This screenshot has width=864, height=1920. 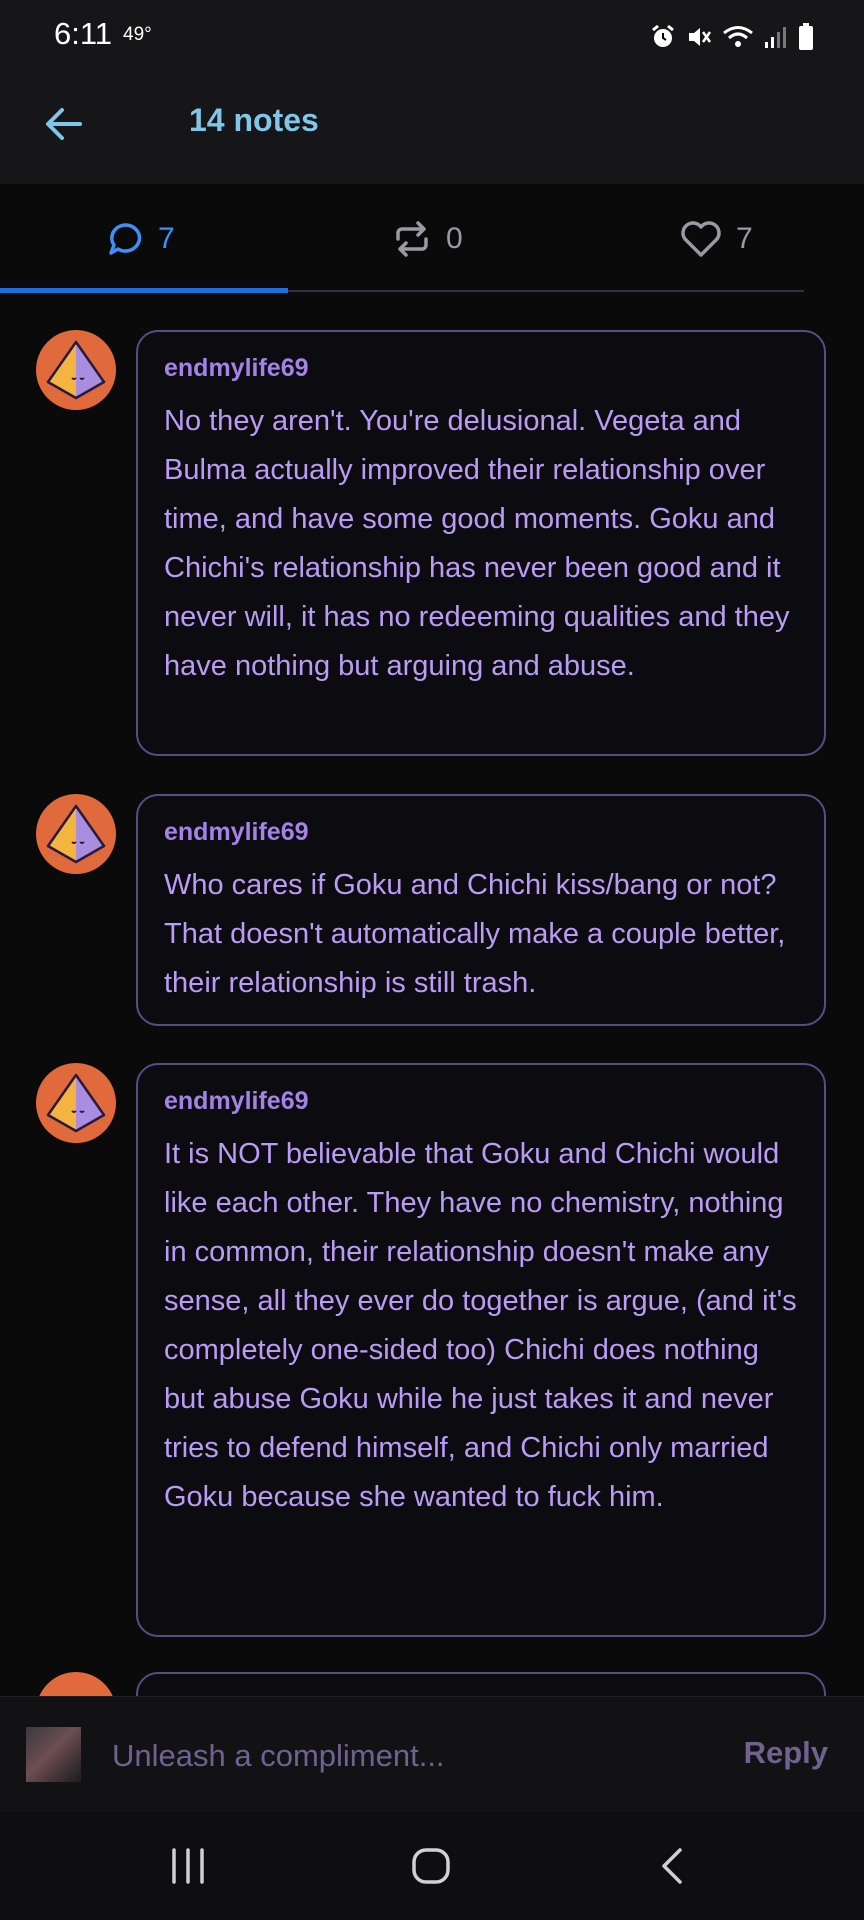 I want to click on tab-reblogs: 0, so click(x=427, y=239).